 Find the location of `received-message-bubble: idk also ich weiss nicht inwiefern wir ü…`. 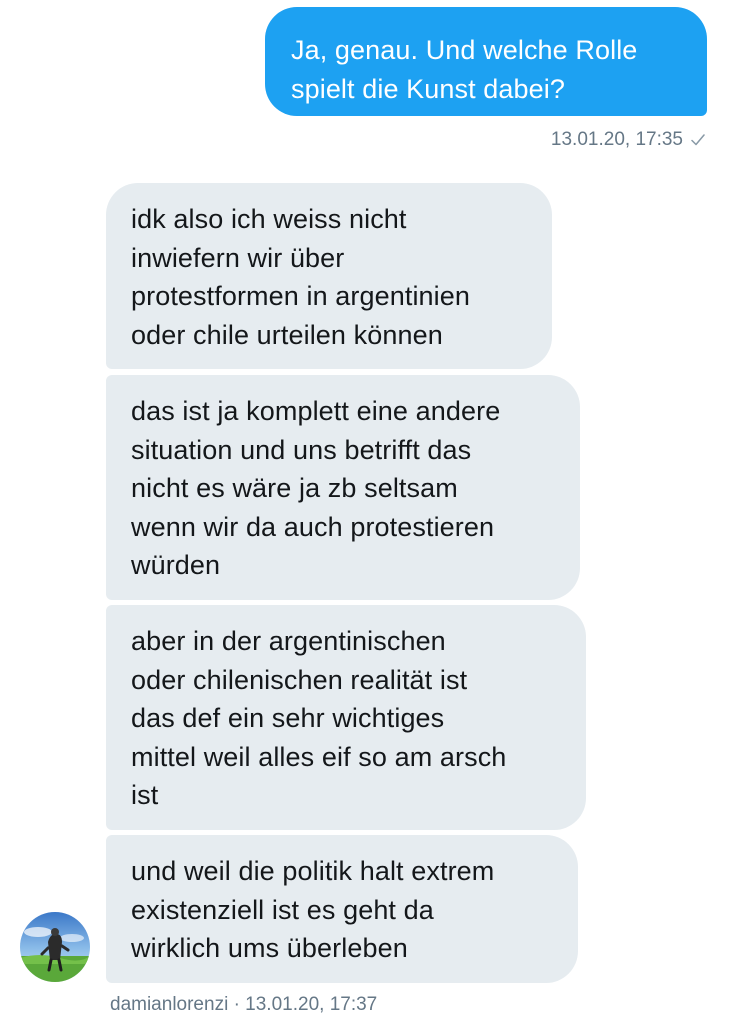

received-message-bubble: idk also ich weiss nicht inwiefern wir ü… is located at coordinates (329, 276).